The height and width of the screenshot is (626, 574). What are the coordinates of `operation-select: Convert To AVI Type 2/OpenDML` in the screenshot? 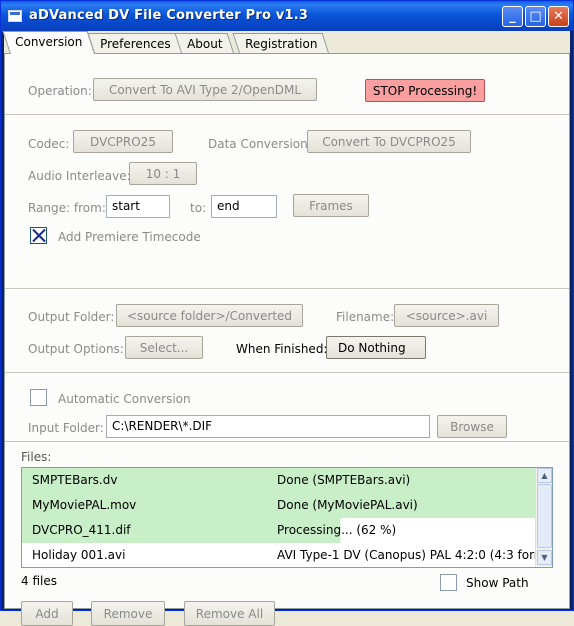 It's located at (205, 89).